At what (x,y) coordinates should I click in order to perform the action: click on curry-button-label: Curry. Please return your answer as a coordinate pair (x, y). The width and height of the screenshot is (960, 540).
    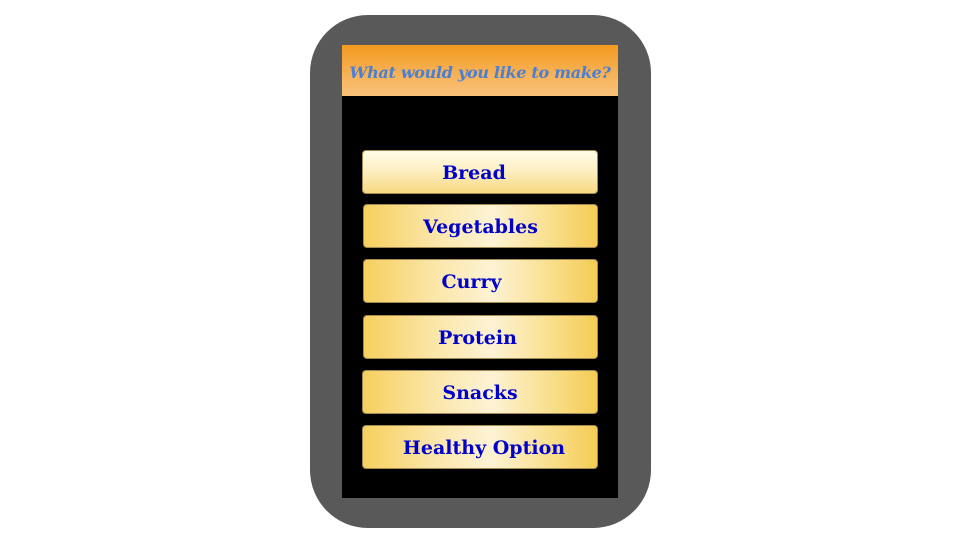
    Looking at the image, I should click on (471, 282).